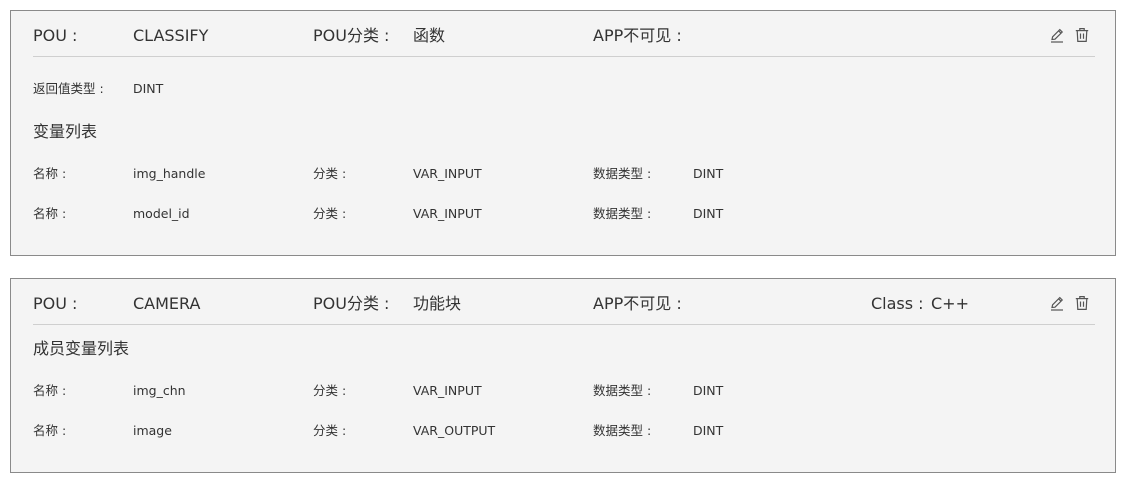 Image resolution: width=1122 pixels, height=479 pixels. Describe the element at coordinates (437, 303) in the screenshot. I see `pou-category-value: 功能块` at that location.